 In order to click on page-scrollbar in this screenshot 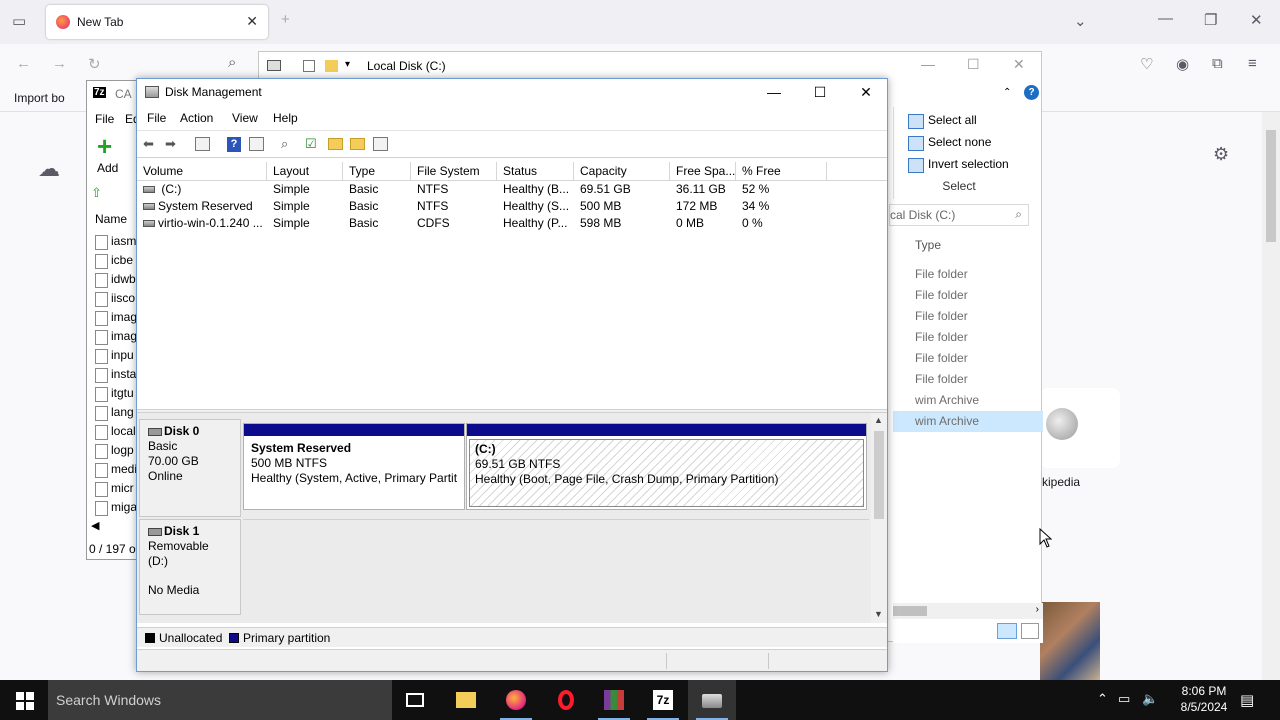, I will do `click(1271, 396)`.